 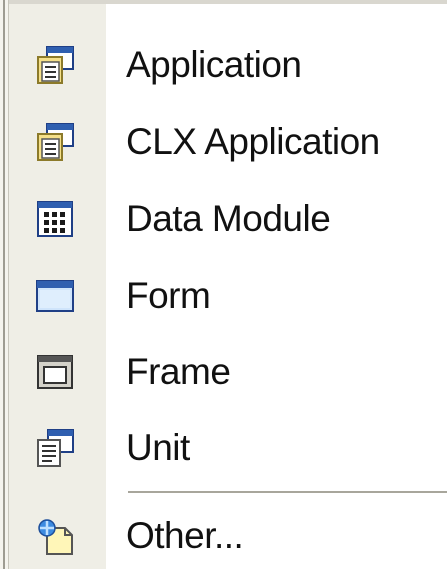 What do you see at coordinates (55, 296) in the screenshot?
I see `form-icon` at bounding box center [55, 296].